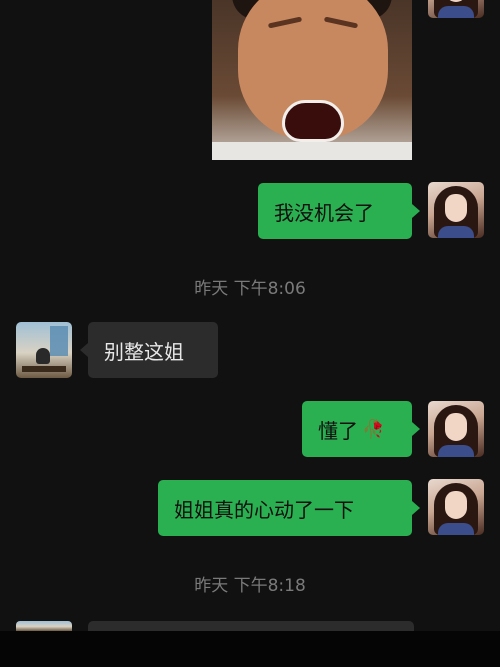  What do you see at coordinates (456, 9) in the screenshot?
I see `avatar-self-top` at bounding box center [456, 9].